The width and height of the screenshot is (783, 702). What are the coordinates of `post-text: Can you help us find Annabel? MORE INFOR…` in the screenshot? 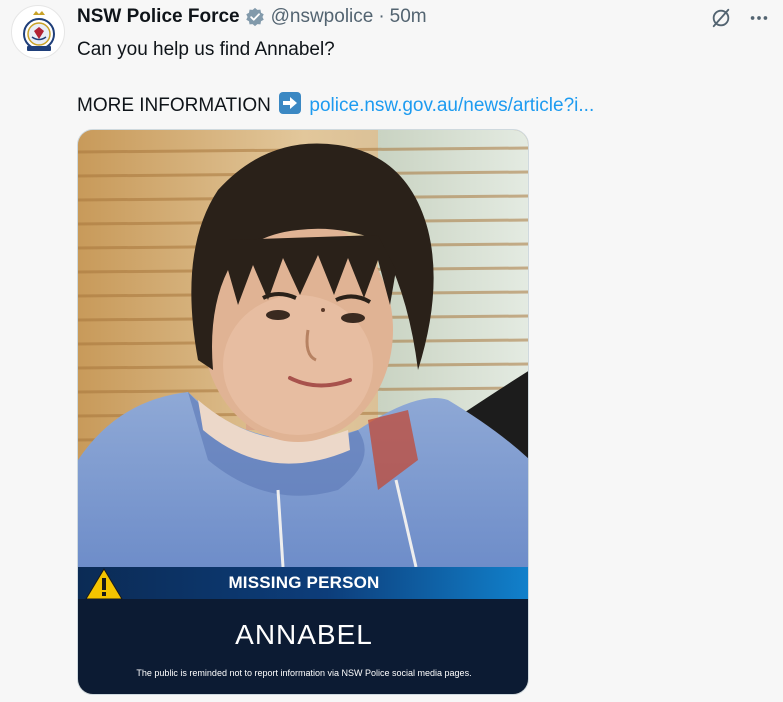 It's located at (422, 78).